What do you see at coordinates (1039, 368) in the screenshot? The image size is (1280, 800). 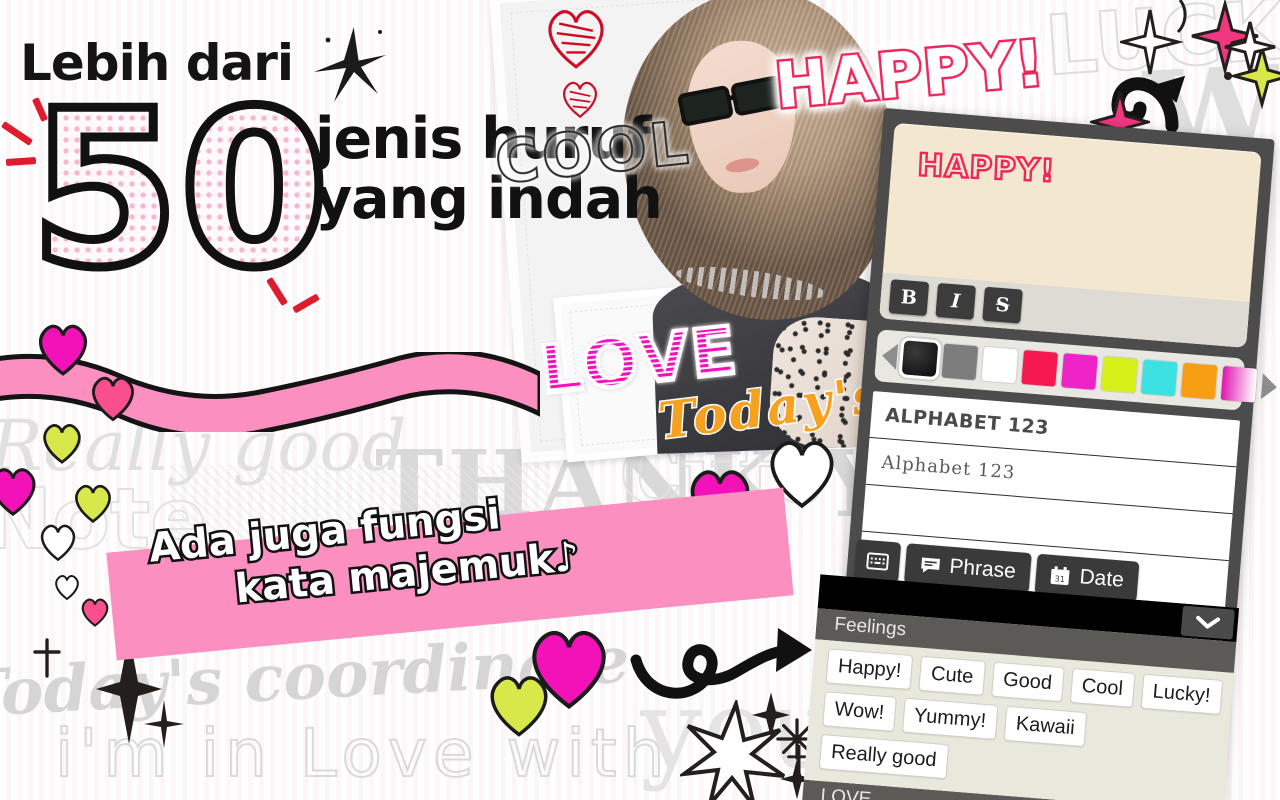 I see `color-swatch-crimson` at bounding box center [1039, 368].